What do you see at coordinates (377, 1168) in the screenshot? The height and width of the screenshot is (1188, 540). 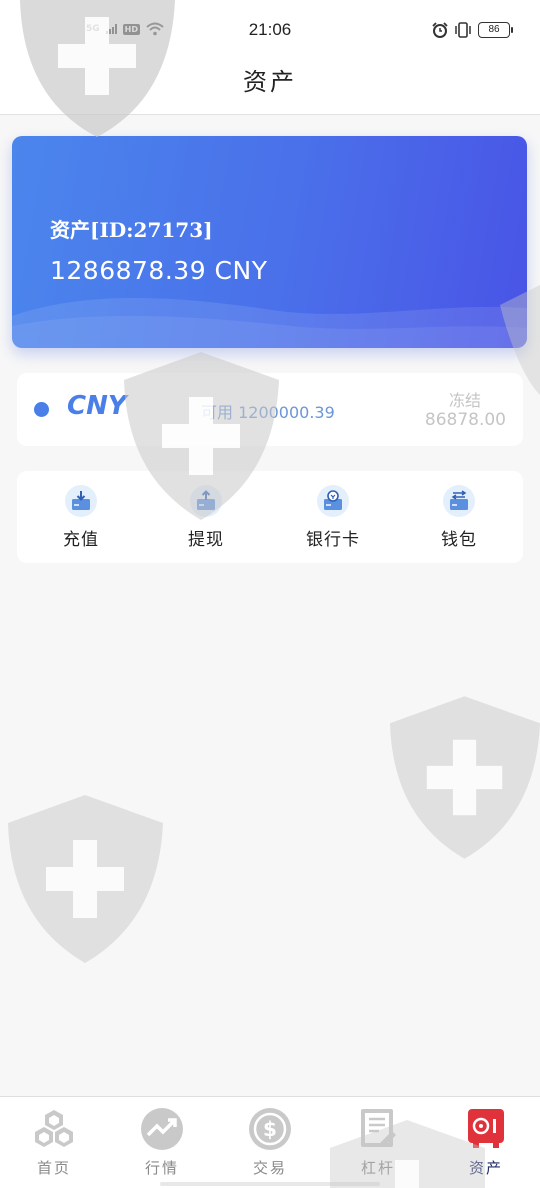 I see `nav-label-leverage: 杠杆` at bounding box center [377, 1168].